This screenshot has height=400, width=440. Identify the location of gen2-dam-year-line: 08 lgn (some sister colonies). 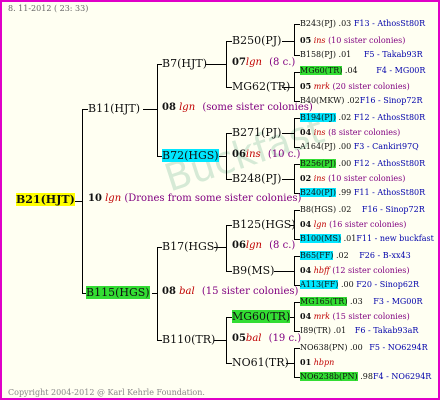
(237, 107).